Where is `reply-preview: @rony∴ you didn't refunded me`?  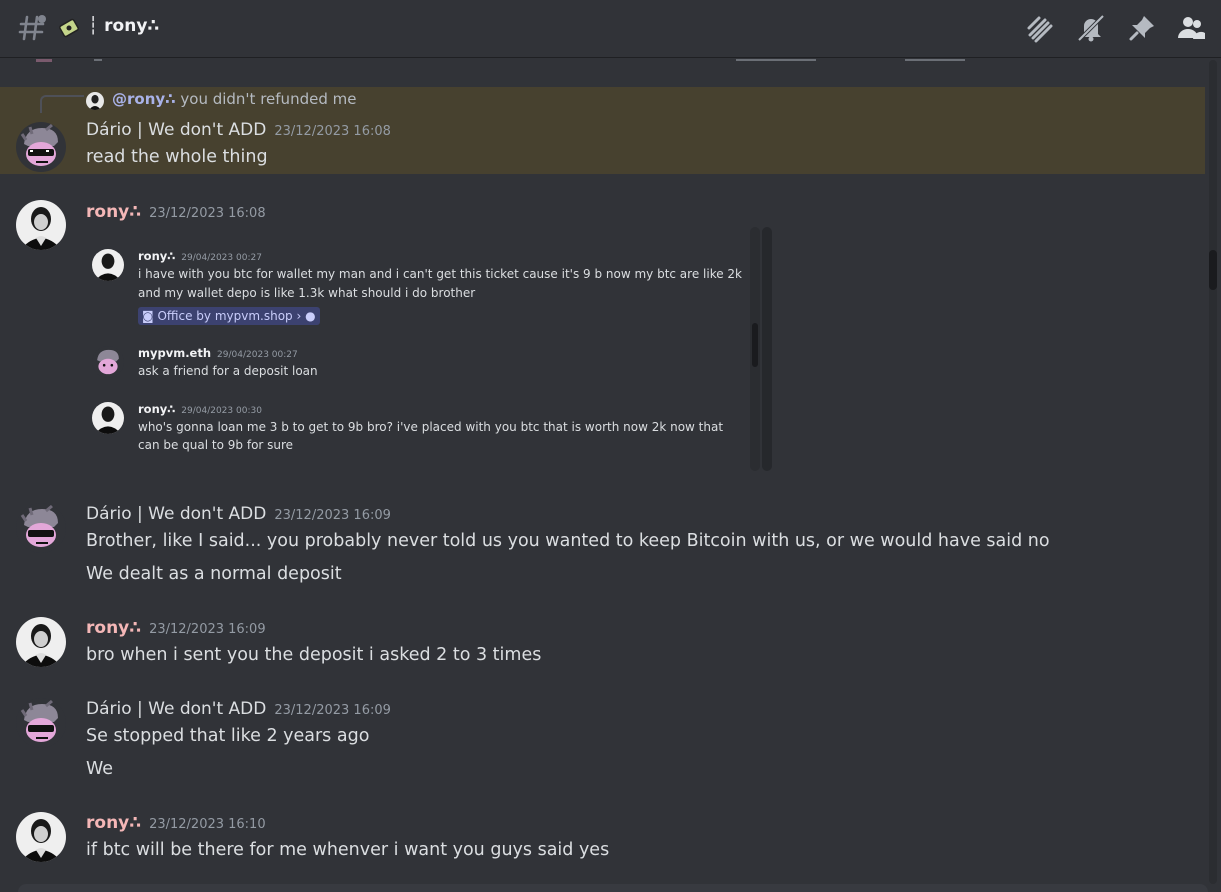 reply-preview: @rony∴ you didn't refunded me is located at coordinates (234, 99).